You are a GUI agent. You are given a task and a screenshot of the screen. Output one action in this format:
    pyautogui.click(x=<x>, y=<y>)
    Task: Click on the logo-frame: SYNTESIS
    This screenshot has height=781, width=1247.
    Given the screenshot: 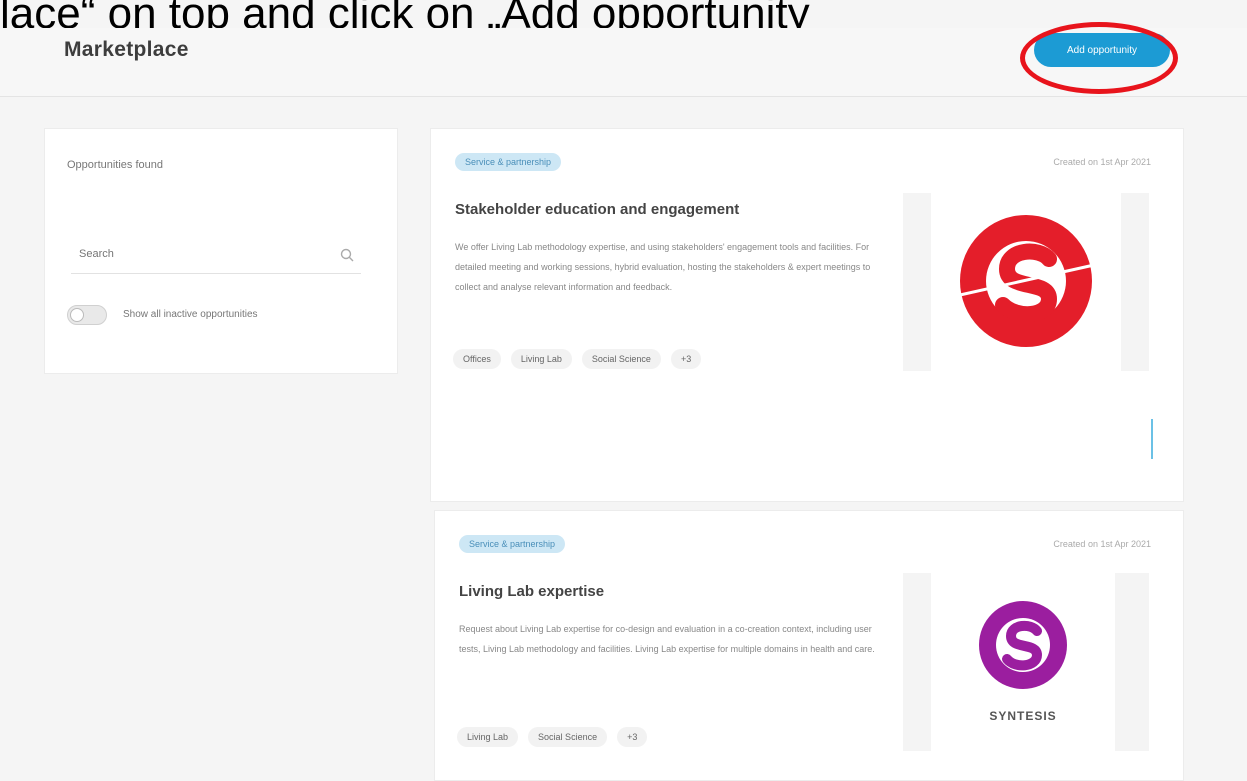 What is the action you would take?
    pyautogui.click(x=1026, y=662)
    